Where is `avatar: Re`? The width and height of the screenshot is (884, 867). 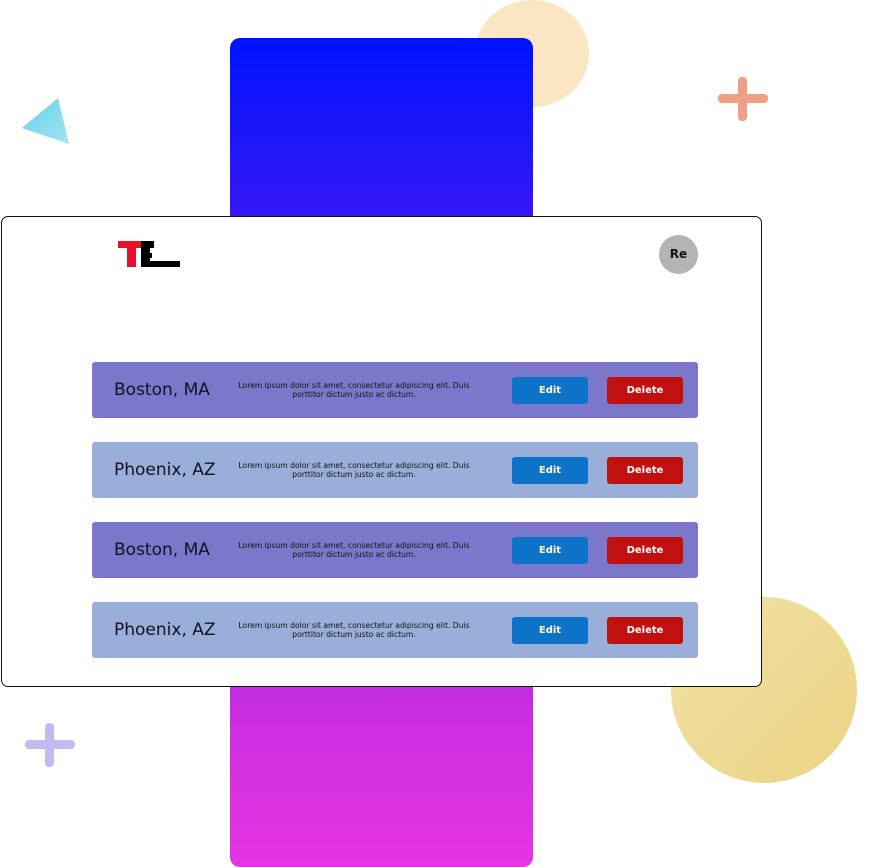
avatar: Re is located at coordinates (678, 254).